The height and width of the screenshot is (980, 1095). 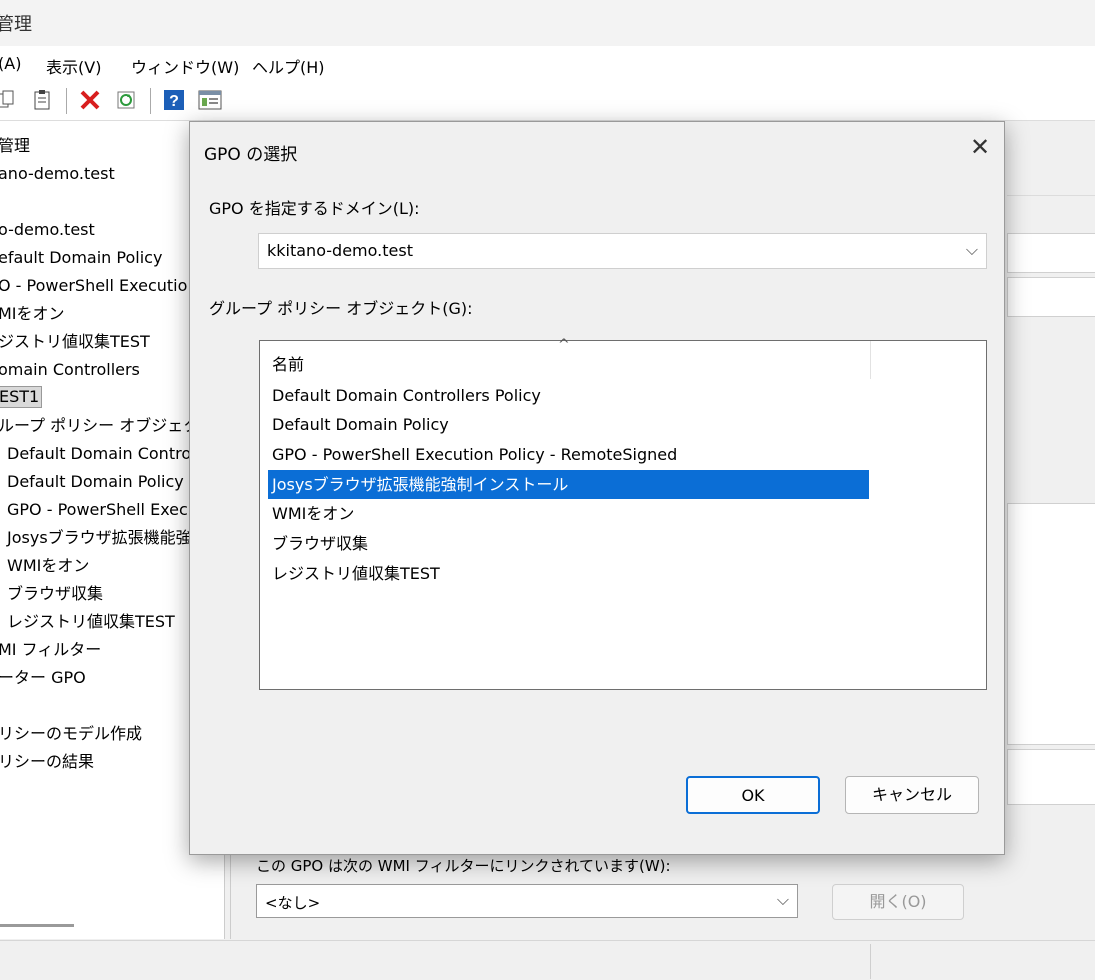 What do you see at coordinates (73, 66) in the screenshot?
I see `menu-view: 表示(V)` at bounding box center [73, 66].